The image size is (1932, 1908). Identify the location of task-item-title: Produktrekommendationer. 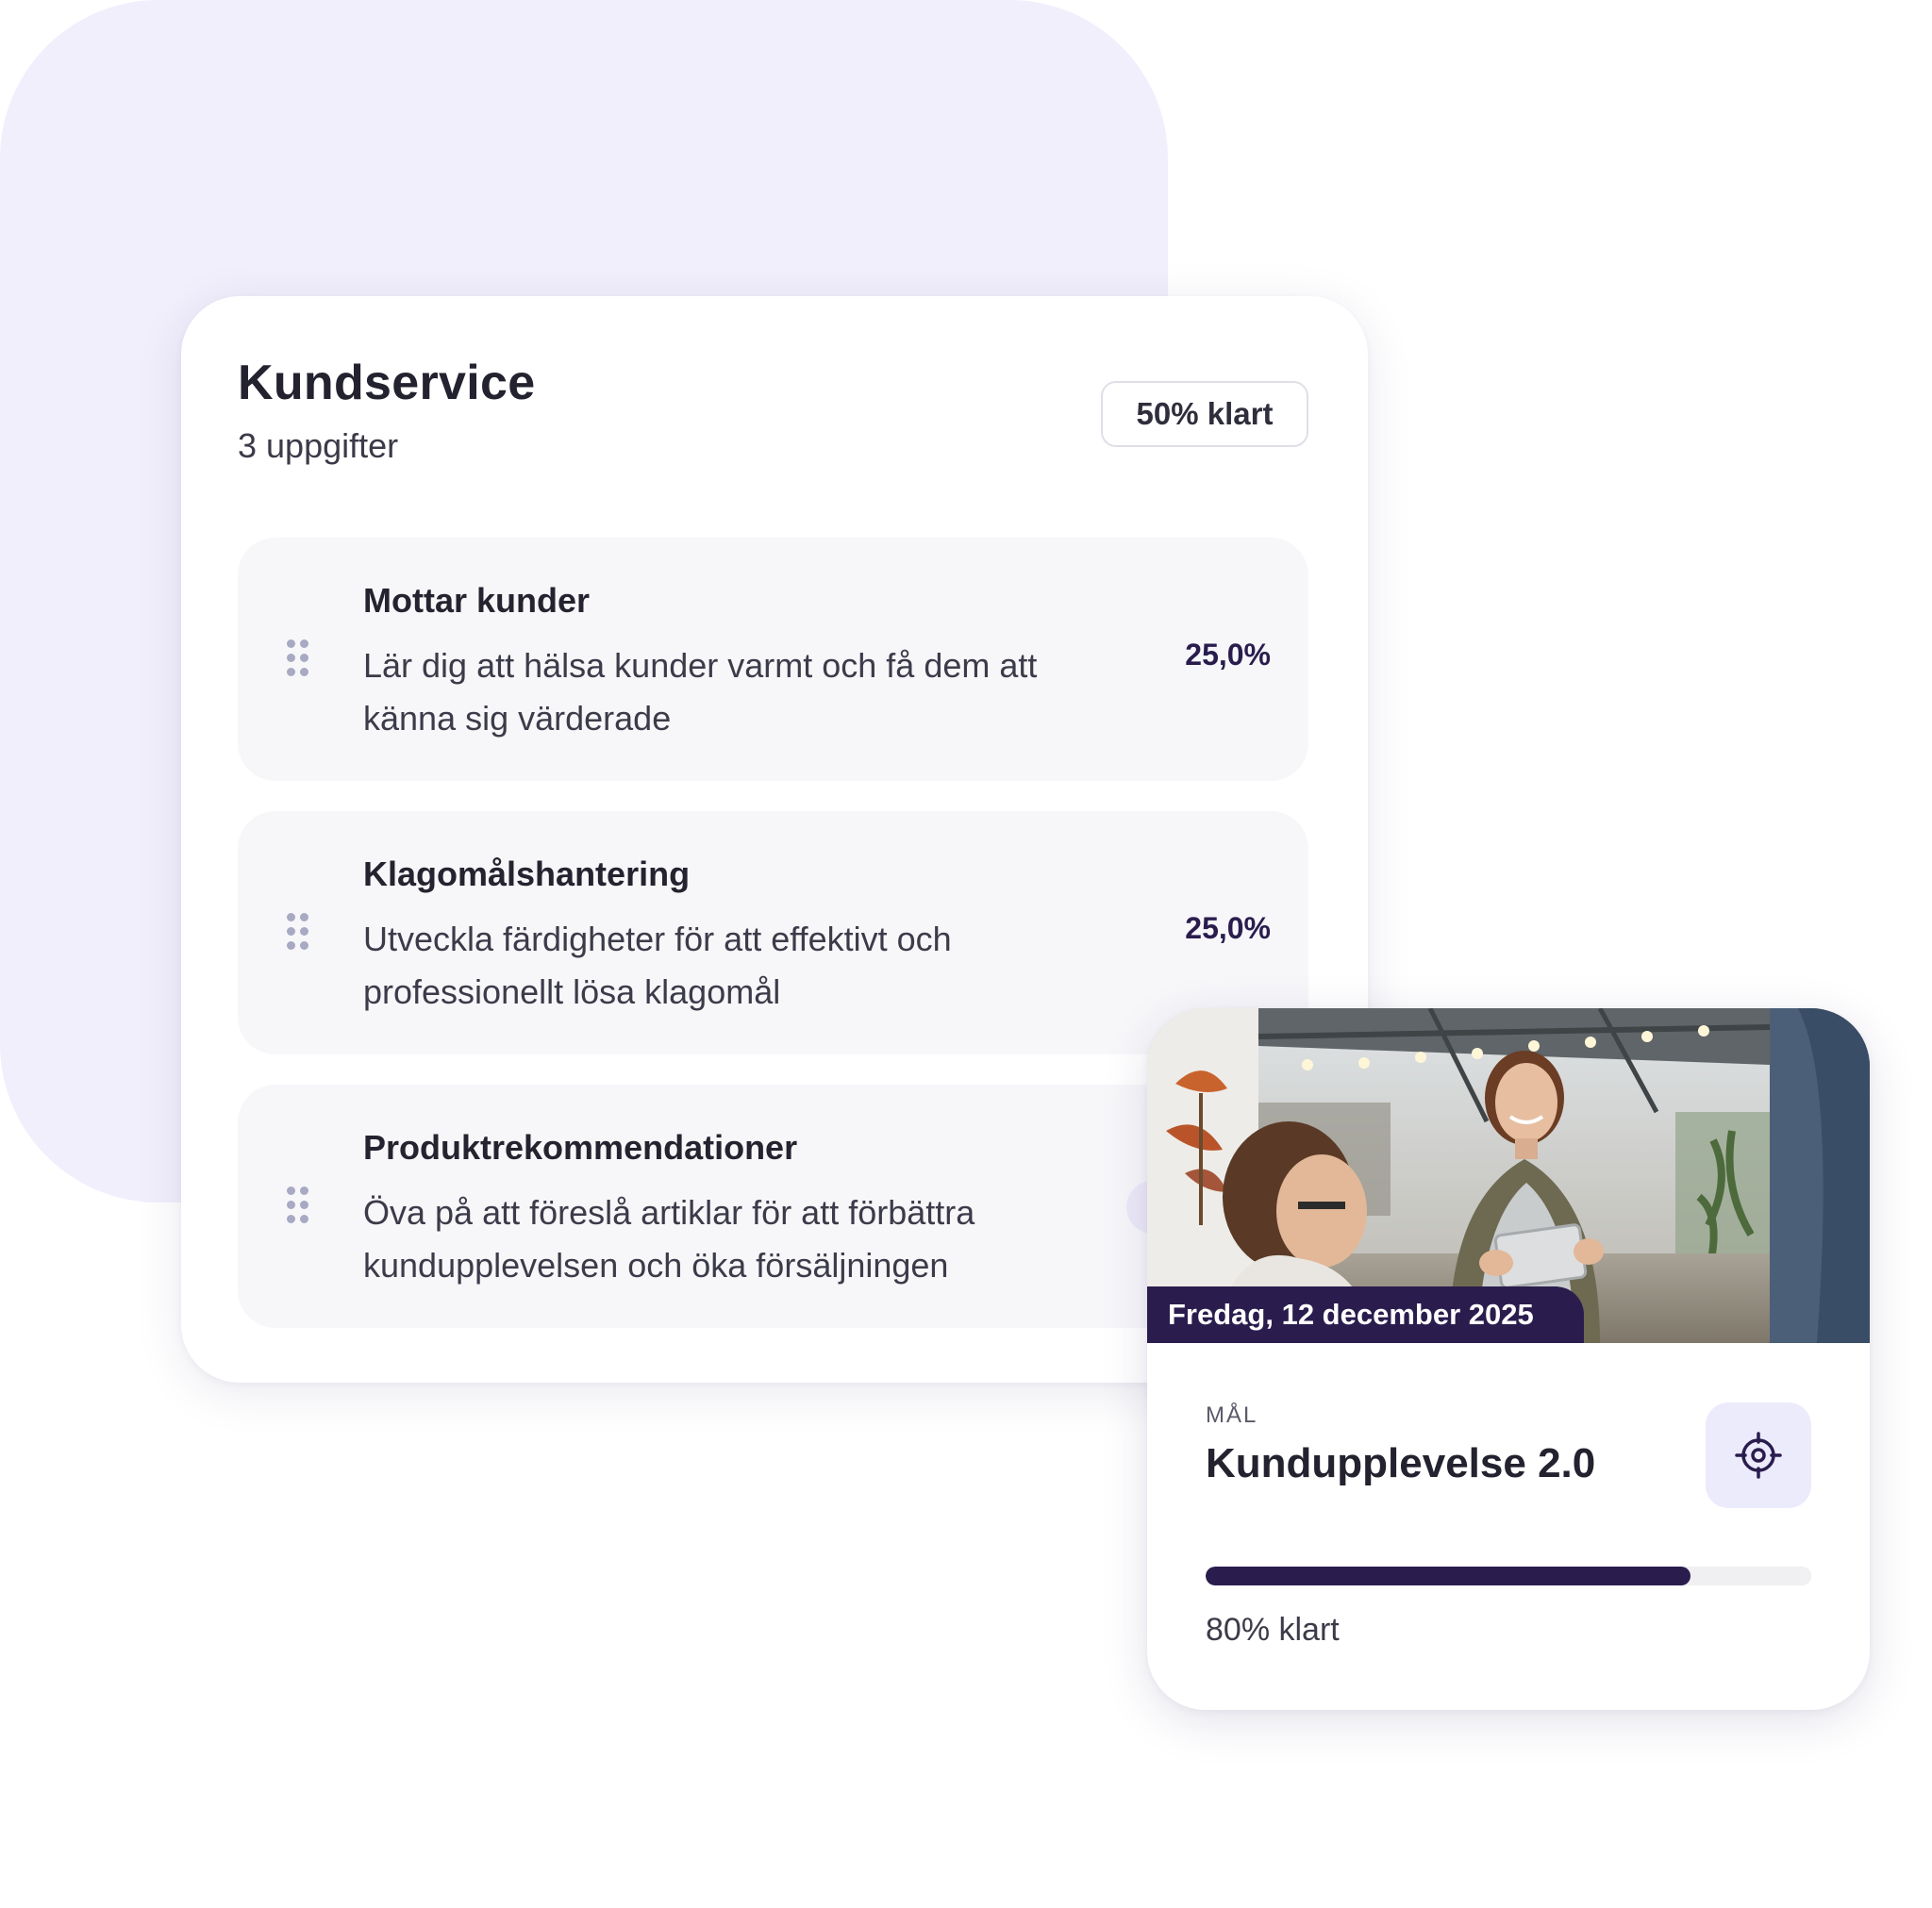
(580, 1147).